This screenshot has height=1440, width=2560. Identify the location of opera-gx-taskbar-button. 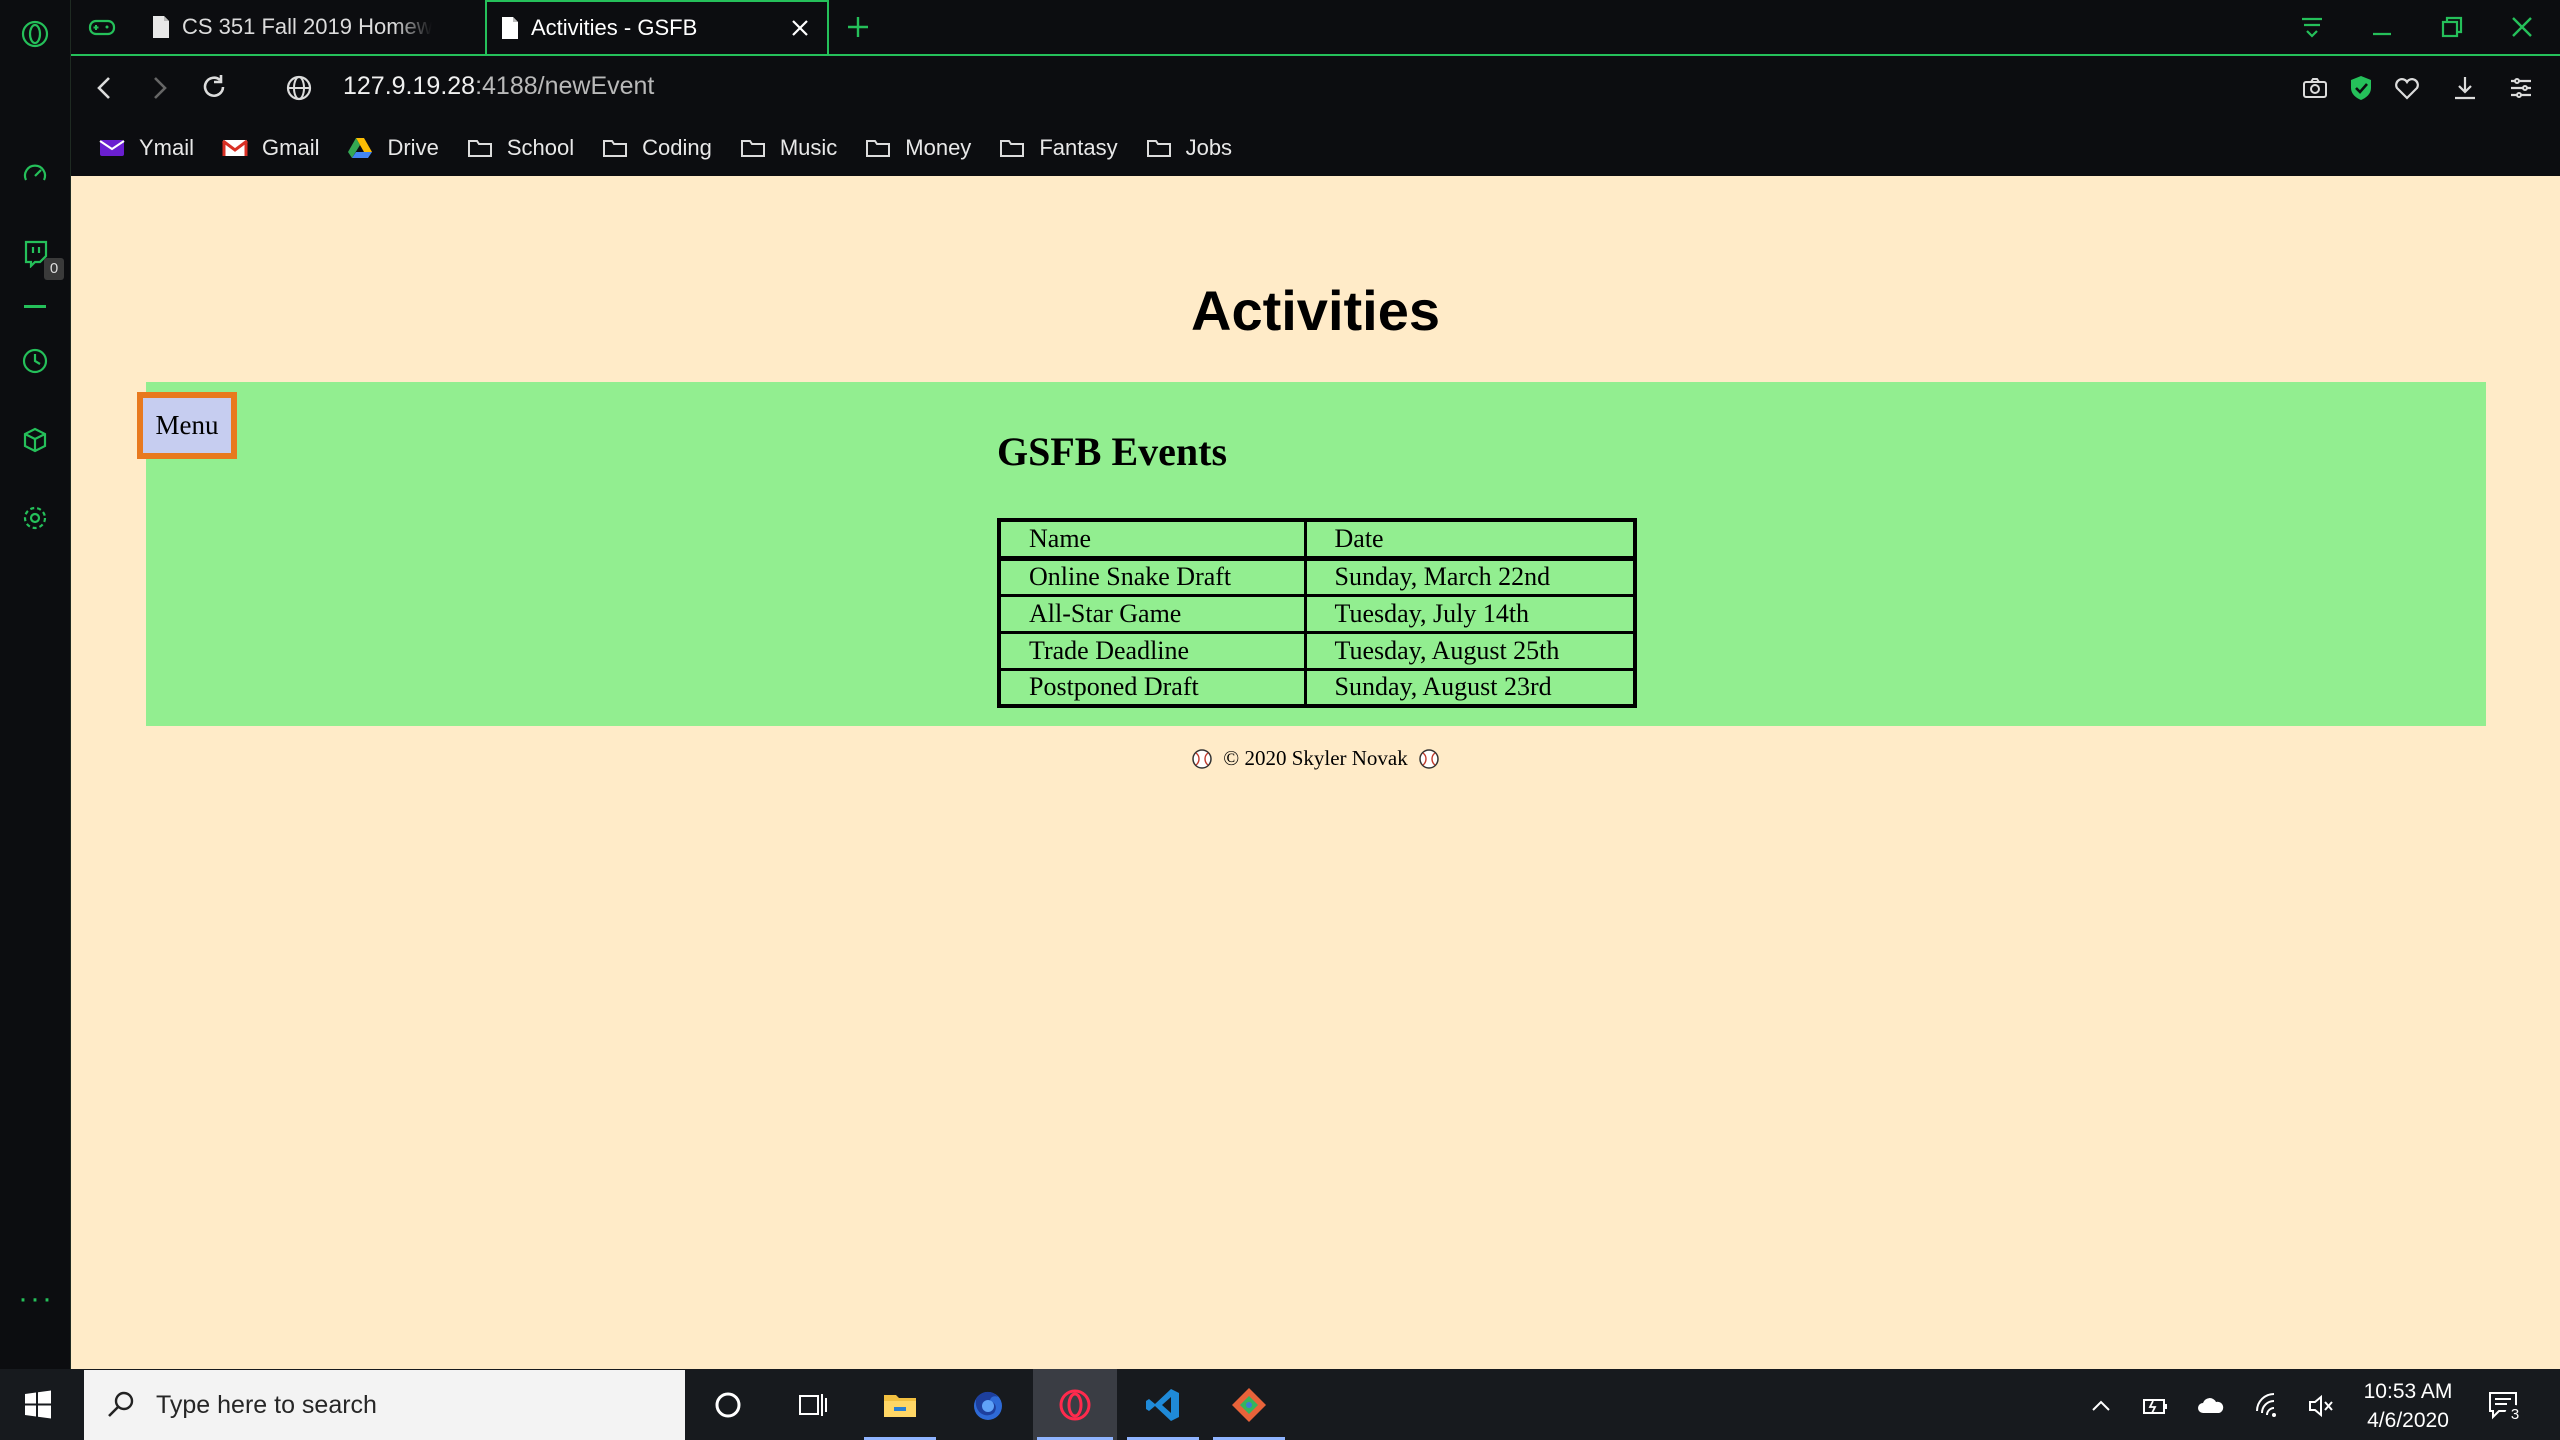
(1075, 1404).